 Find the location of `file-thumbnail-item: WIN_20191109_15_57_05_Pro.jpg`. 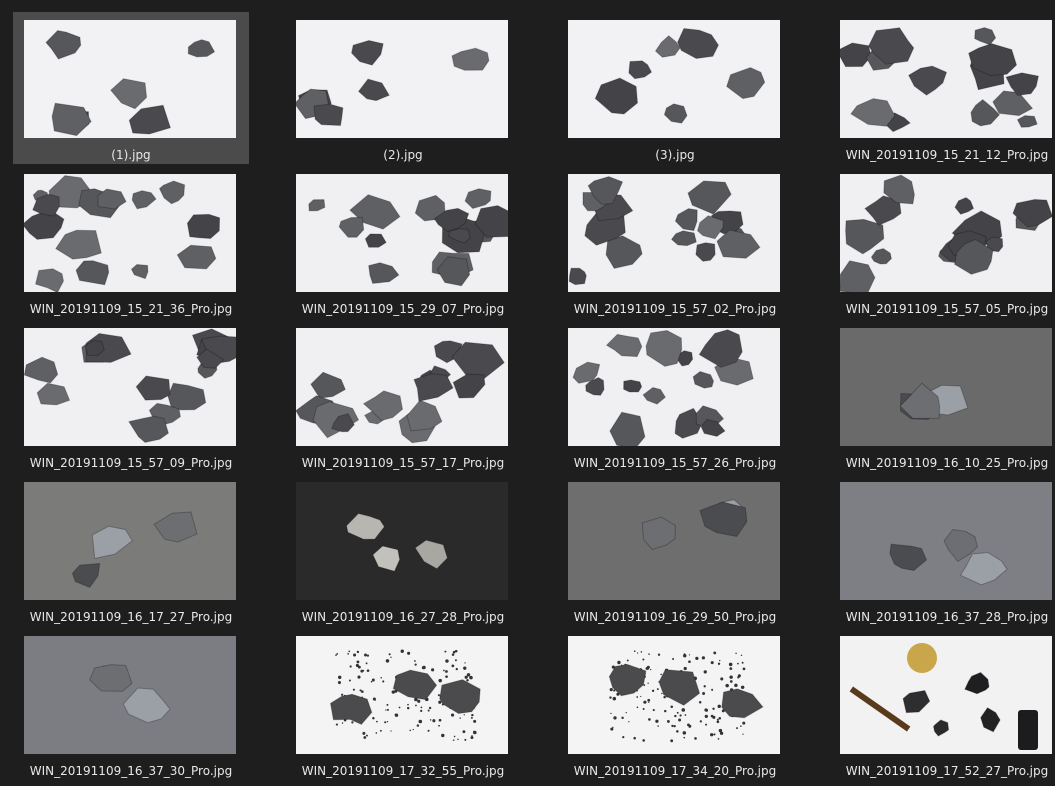

file-thumbnail-item: WIN_20191109_15_57_05_Pro.jpg is located at coordinates (942, 242).